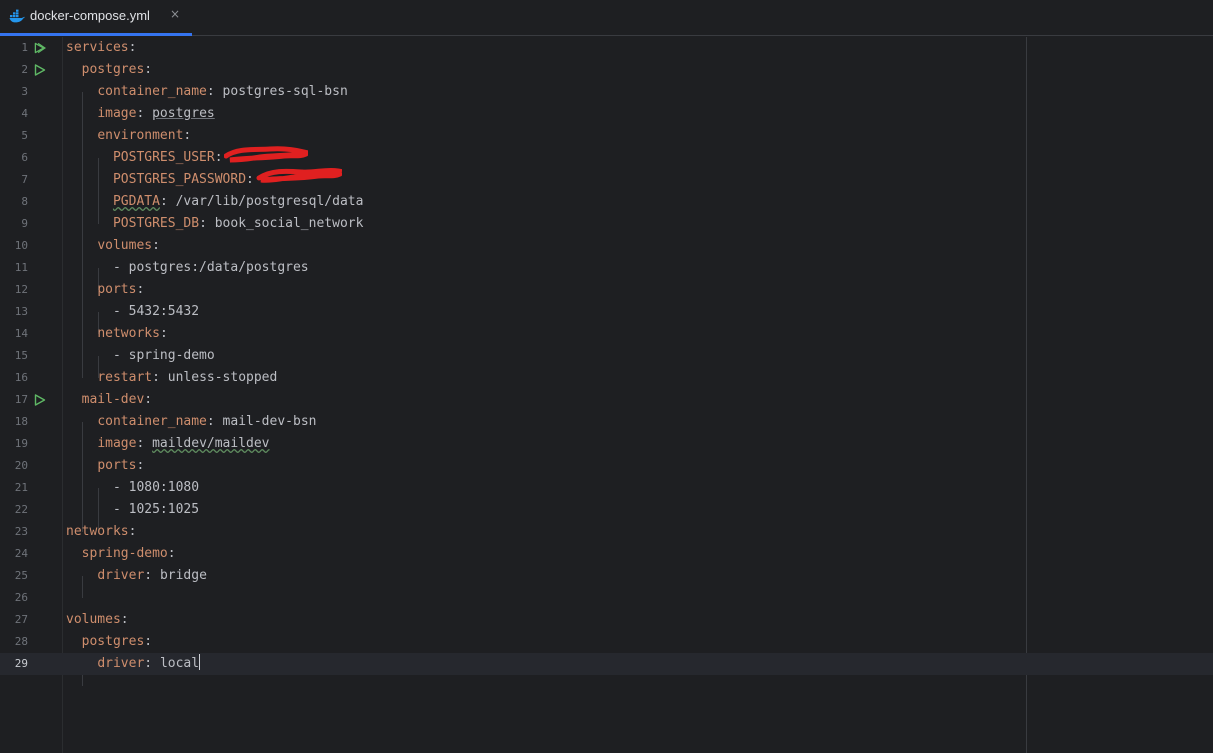 The image size is (1213, 753). What do you see at coordinates (214, 224) in the screenshot?
I see `code-text: POSTGRES_DB: book_social_network` at bounding box center [214, 224].